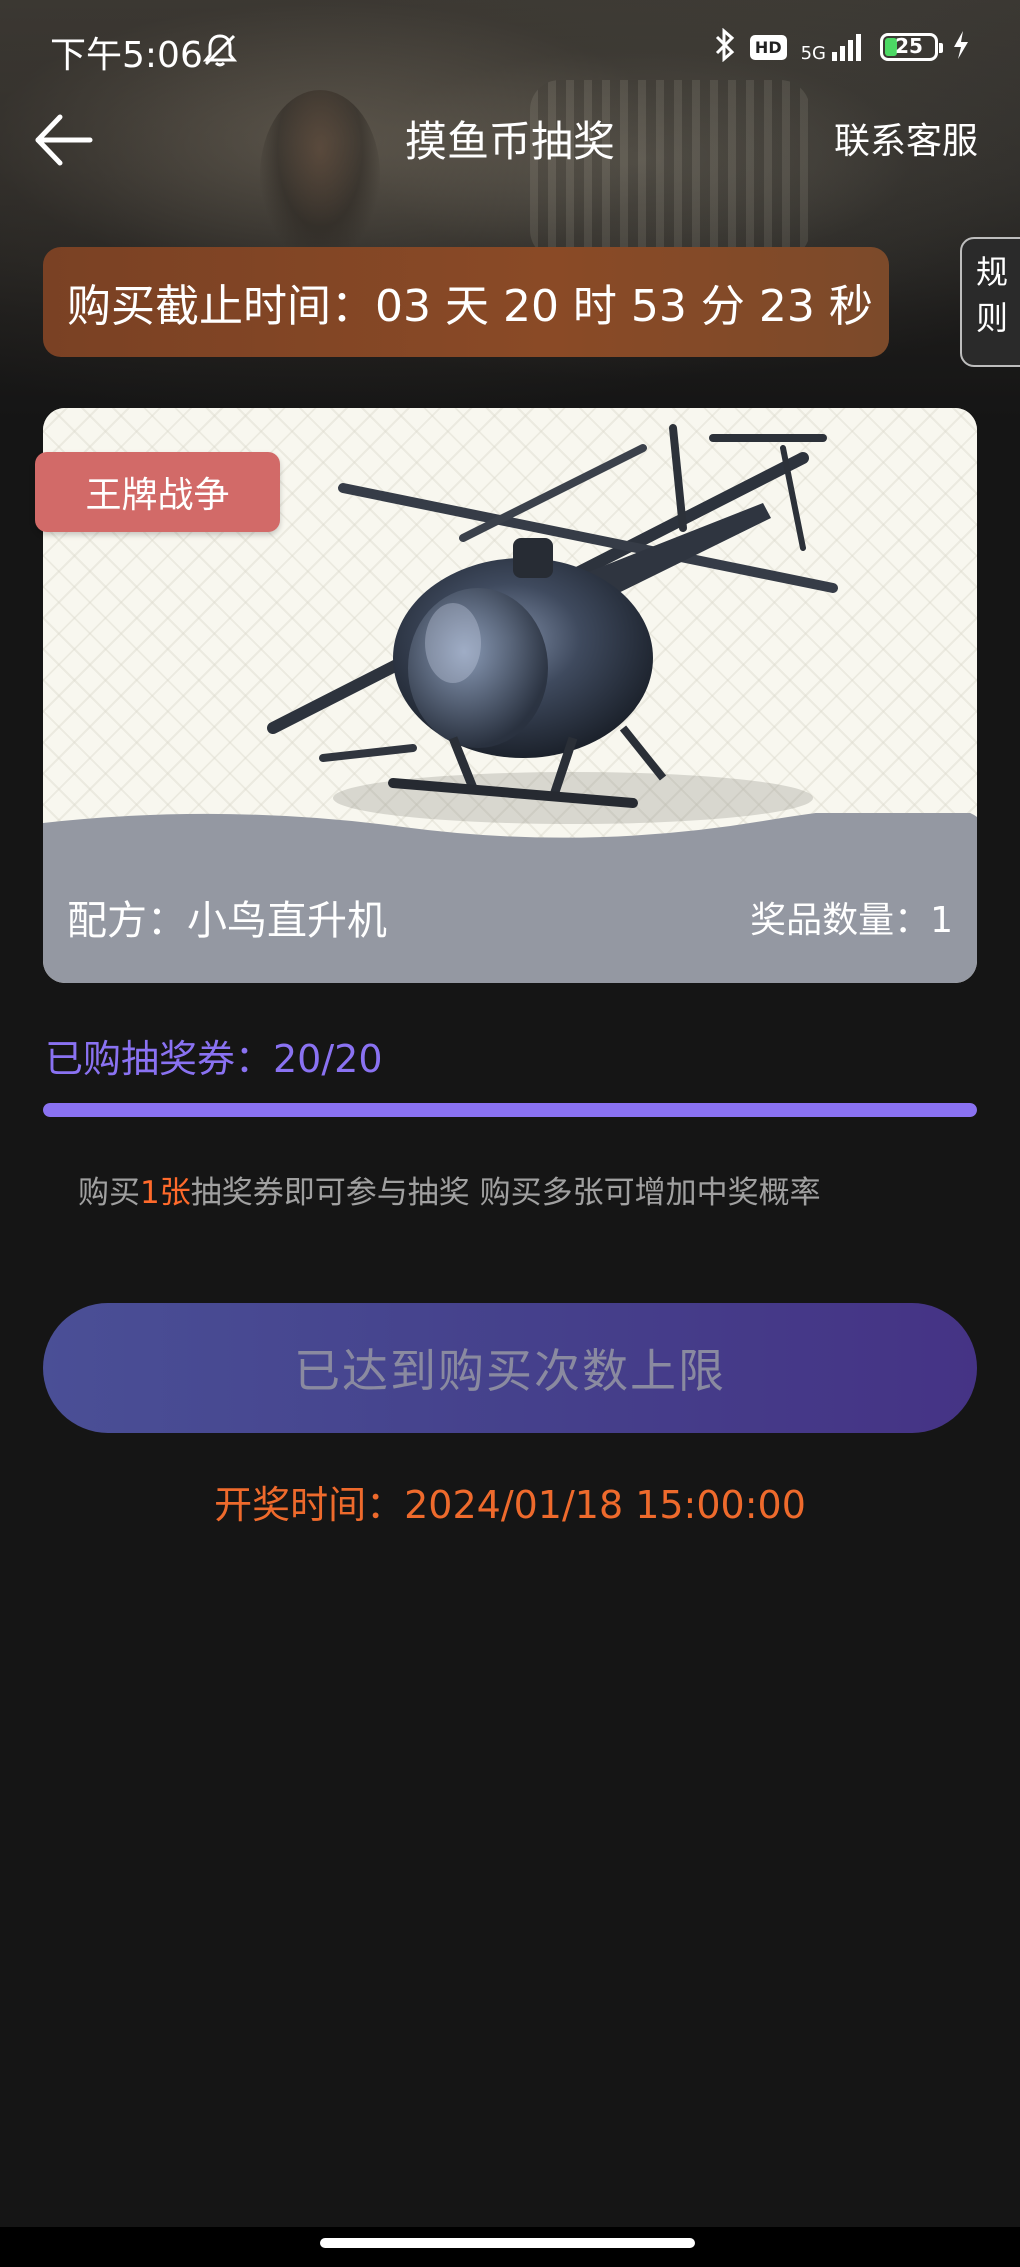 The height and width of the screenshot is (2267, 1020). I want to click on prize-info-bar: 配方：小鸟直升机 奖品数量：1, so click(510, 898).